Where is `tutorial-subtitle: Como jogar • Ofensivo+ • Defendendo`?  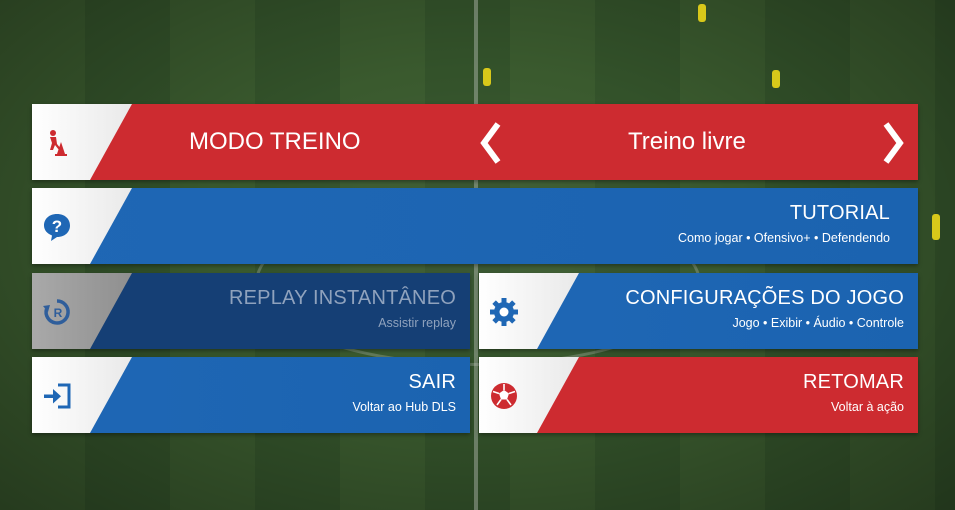 tutorial-subtitle: Como jogar • Ofensivo+ • Defendendo is located at coordinates (784, 238).